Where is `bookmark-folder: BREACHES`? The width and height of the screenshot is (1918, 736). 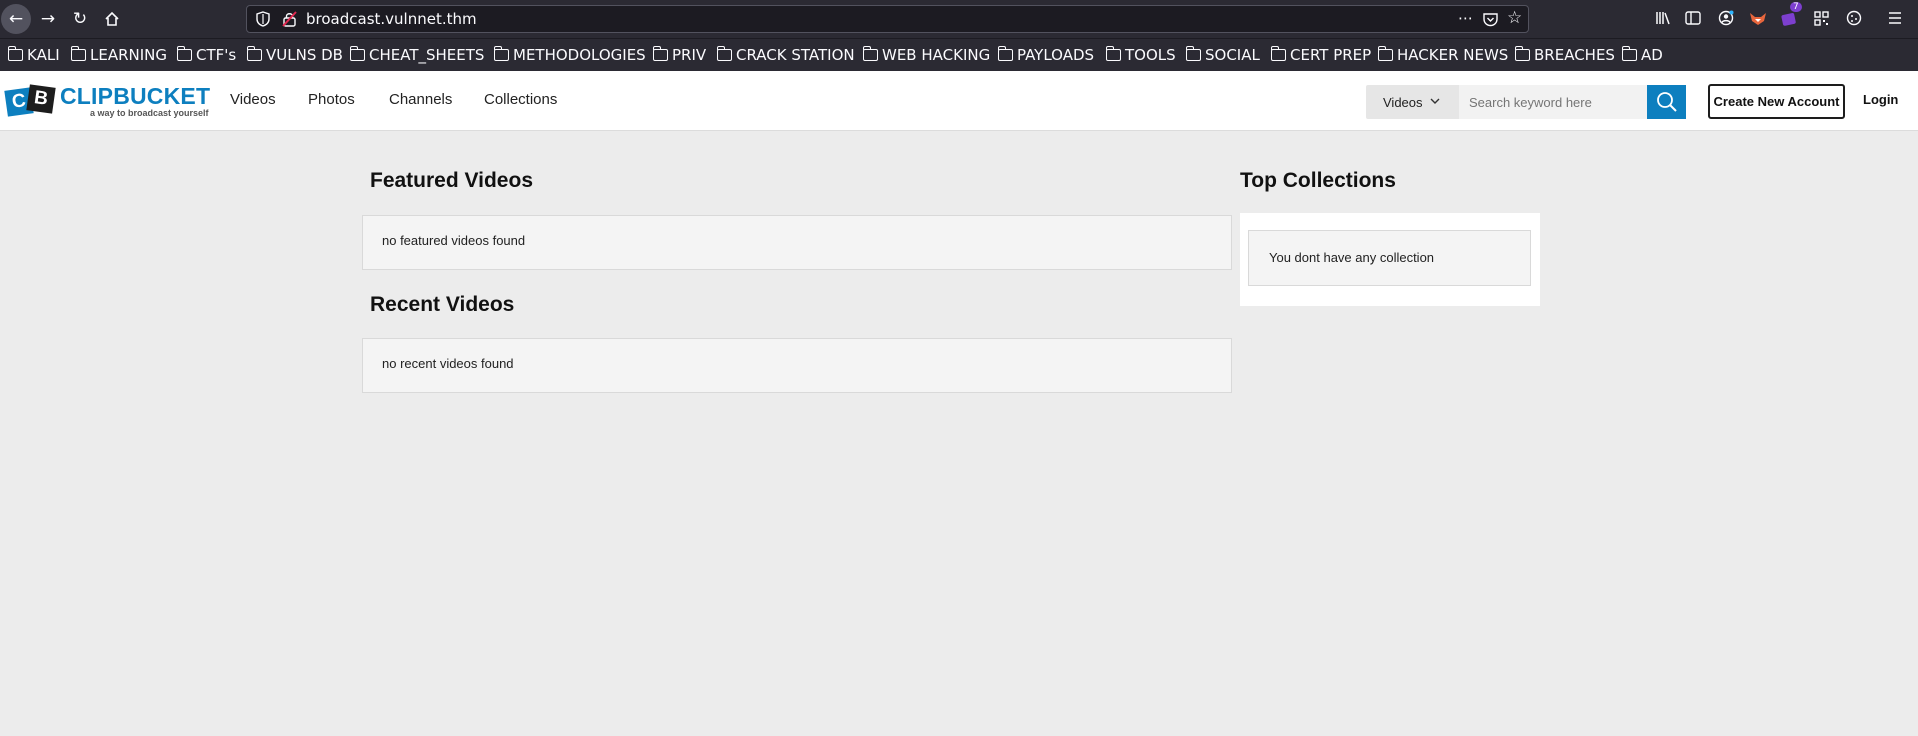
bookmark-folder: BREACHES is located at coordinates (1564, 55).